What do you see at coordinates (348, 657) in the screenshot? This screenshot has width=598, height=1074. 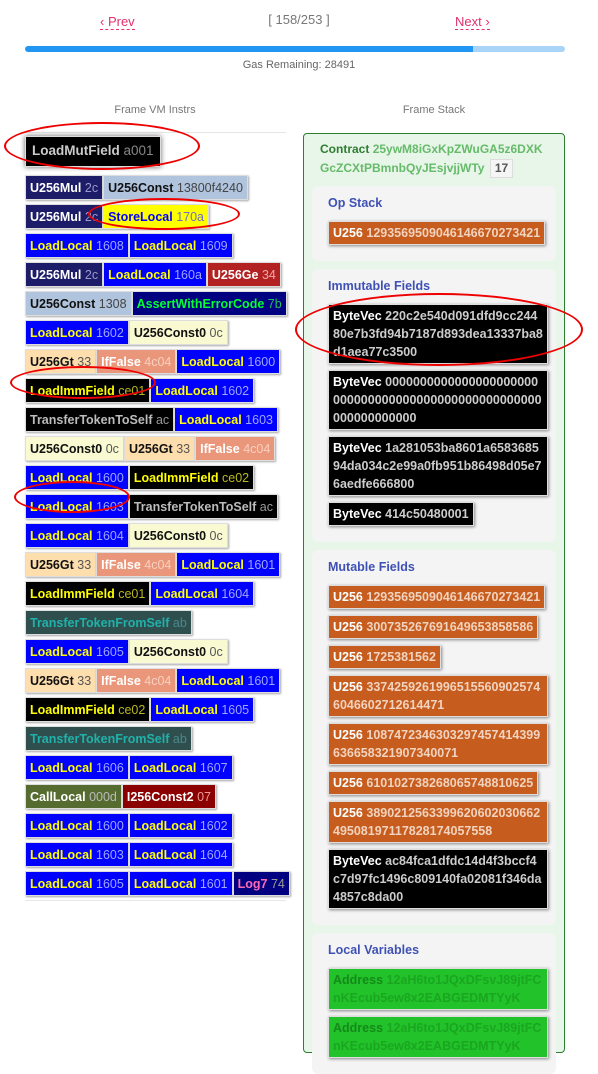 I see `value-type: U256` at bounding box center [348, 657].